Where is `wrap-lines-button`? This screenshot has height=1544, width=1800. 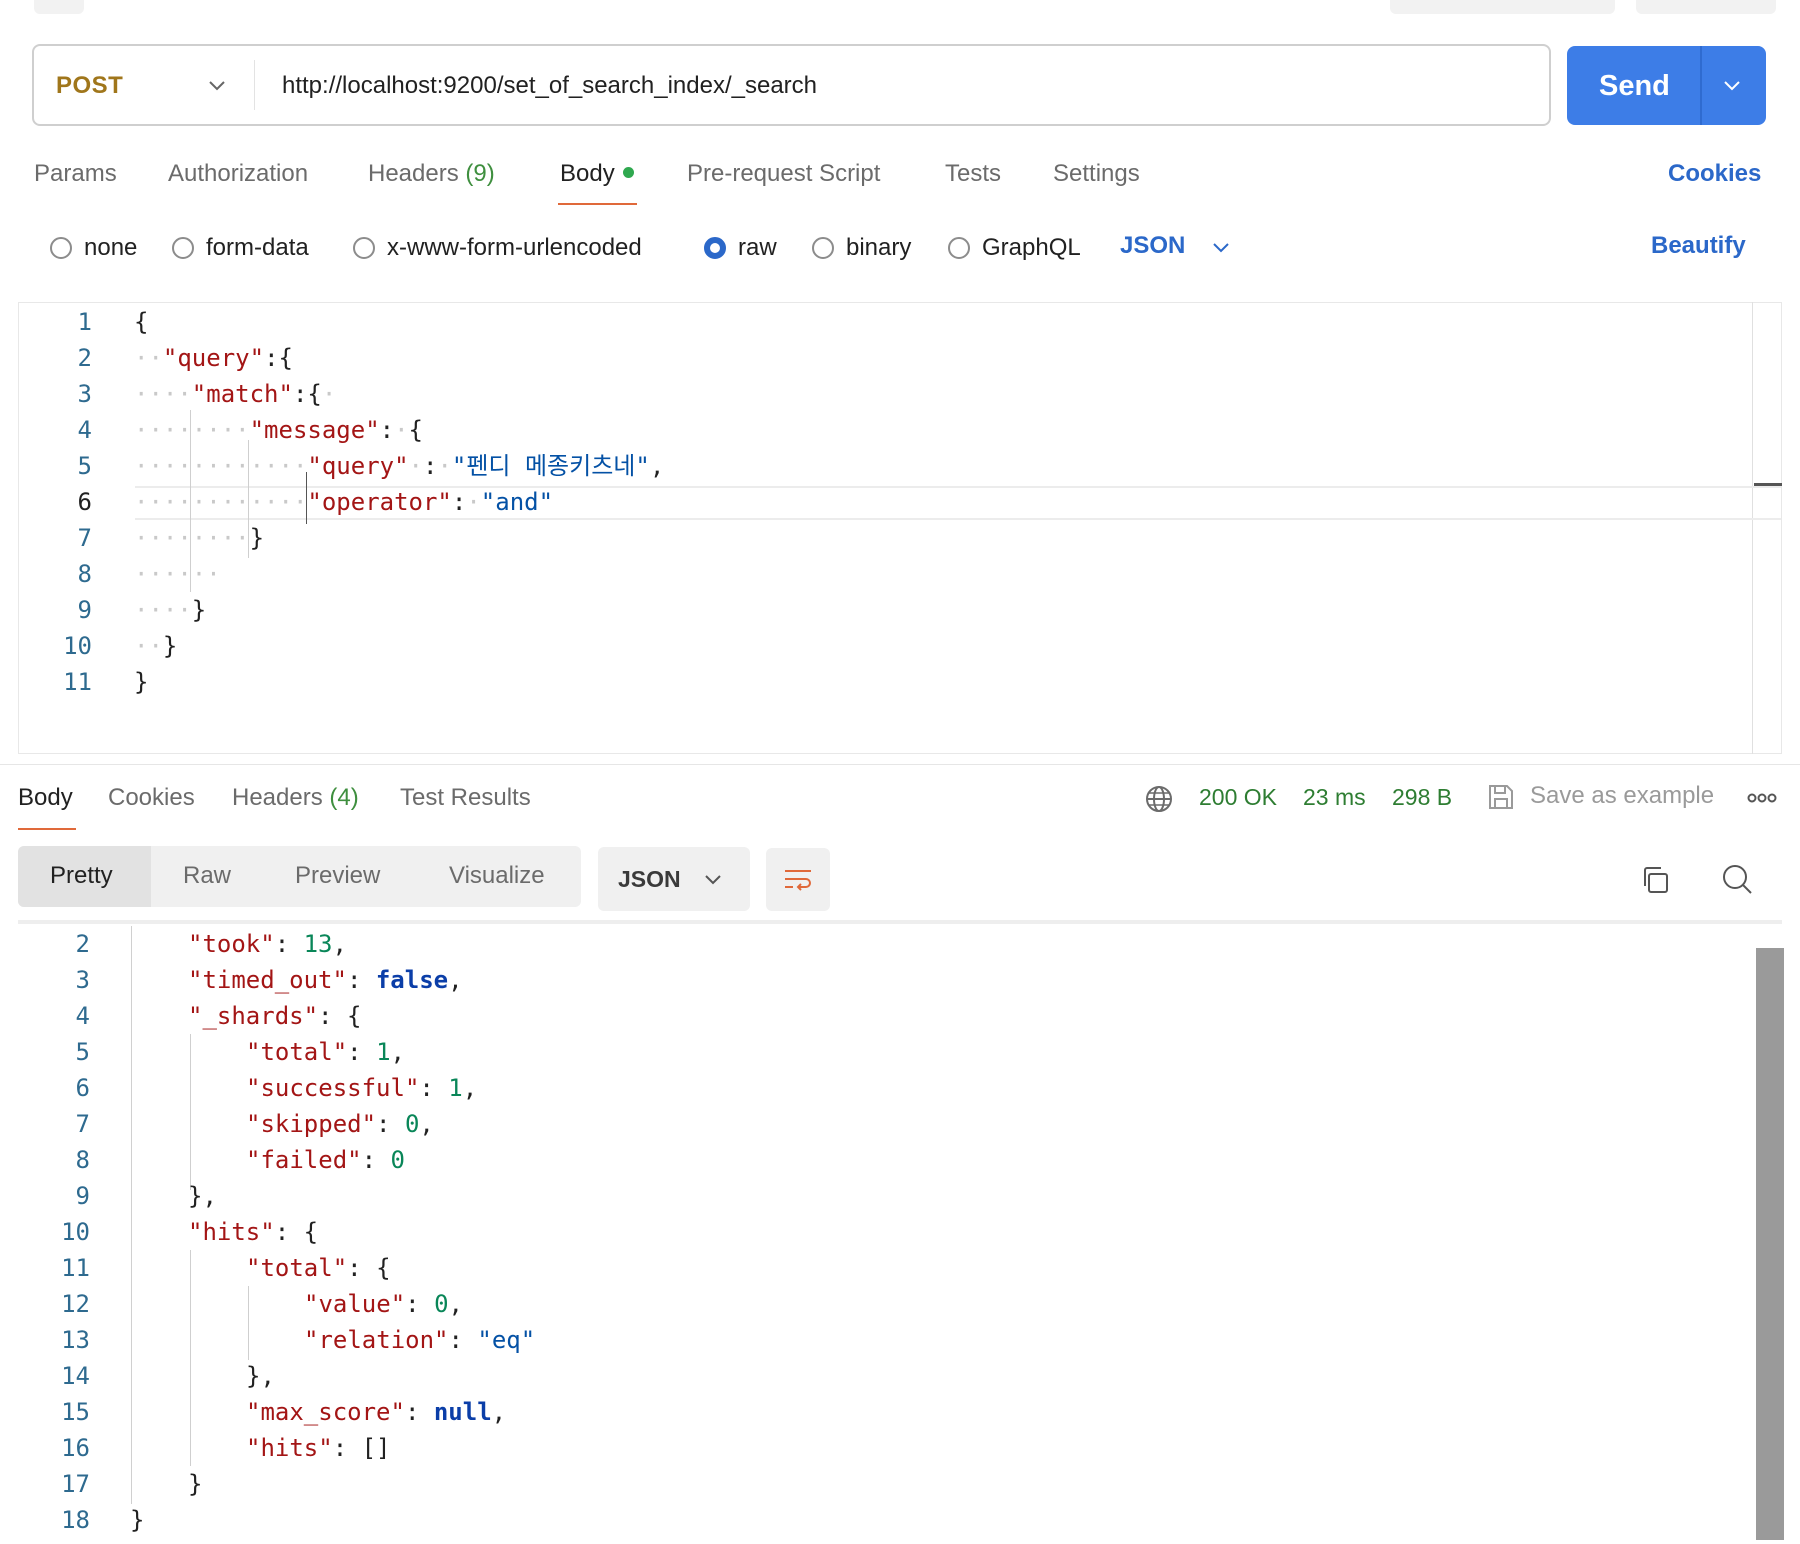 wrap-lines-button is located at coordinates (798, 879).